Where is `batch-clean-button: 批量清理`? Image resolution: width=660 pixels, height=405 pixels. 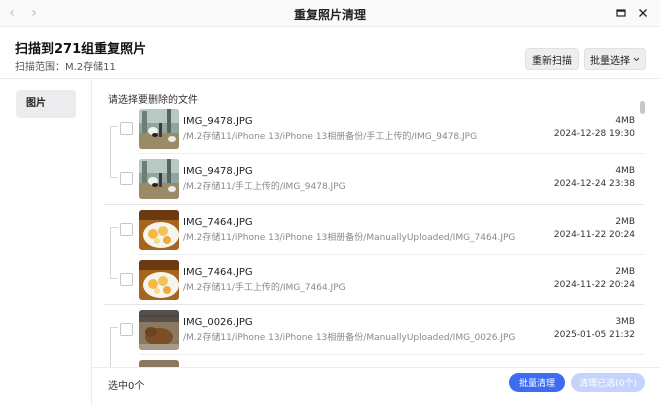
batch-clean-button: 批量清理 is located at coordinates (537, 382).